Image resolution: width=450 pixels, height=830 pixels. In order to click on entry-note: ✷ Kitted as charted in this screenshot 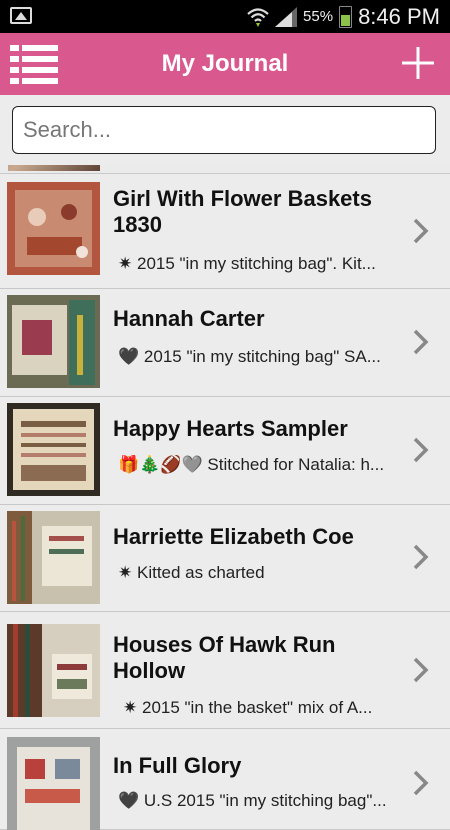, I will do `click(191, 572)`.